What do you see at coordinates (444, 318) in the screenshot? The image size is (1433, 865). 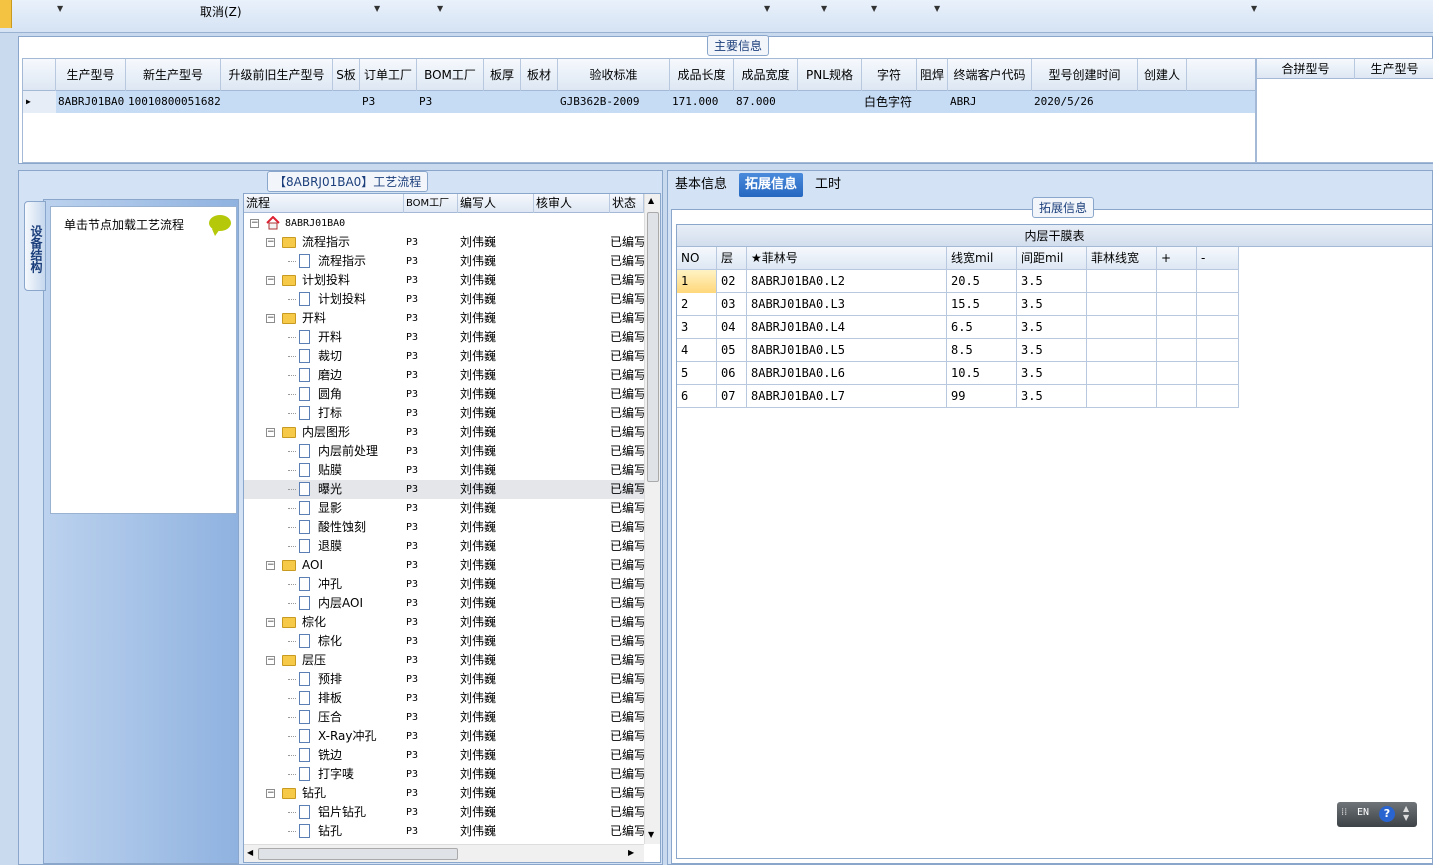 I see `tree-node: − 开料 P3 刘伟巍 已编写` at bounding box center [444, 318].